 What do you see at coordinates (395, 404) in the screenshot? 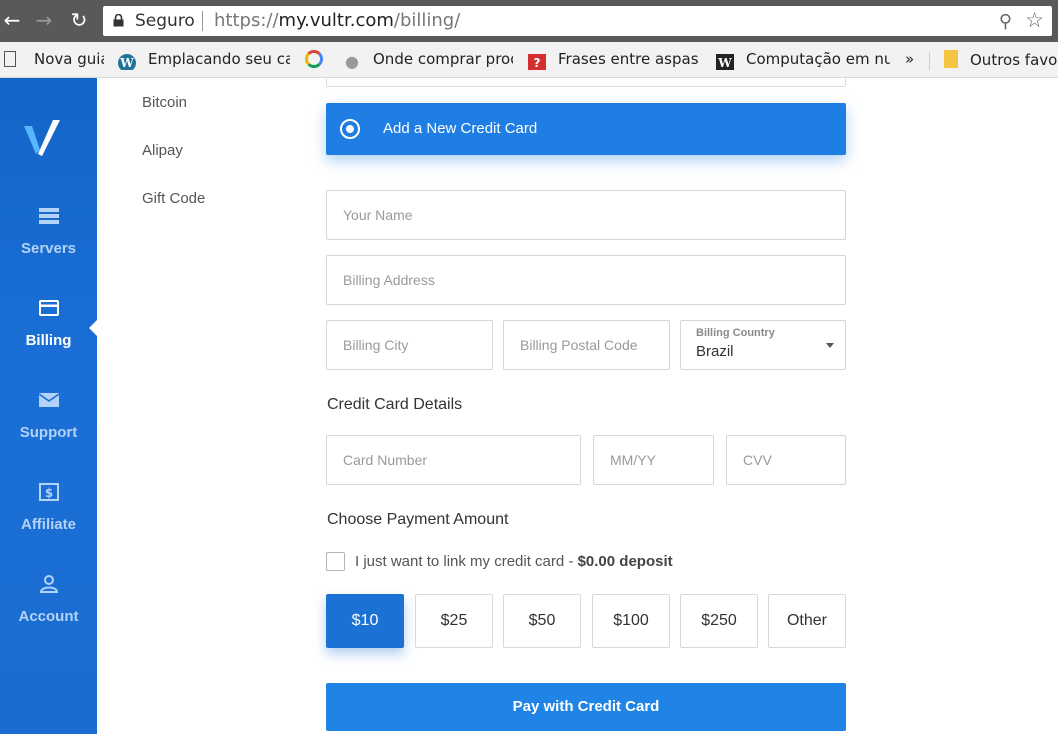
I see `card-details-heading: Credit Card Details` at bounding box center [395, 404].